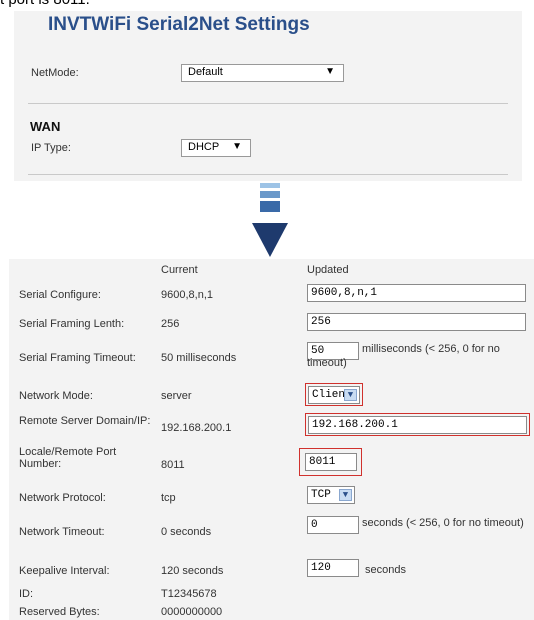 The width and height of the screenshot is (534, 620). Describe the element at coordinates (85, 421) in the screenshot. I see `remote-server-label: Remote Server Domain/IP:` at that location.